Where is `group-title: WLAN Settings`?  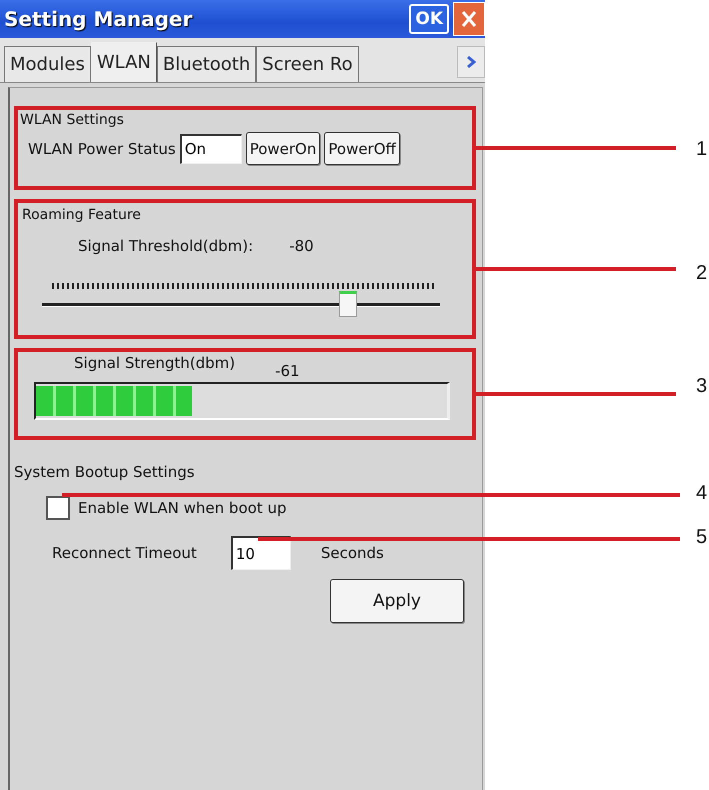
group-title: WLAN Settings is located at coordinates (72, 120).